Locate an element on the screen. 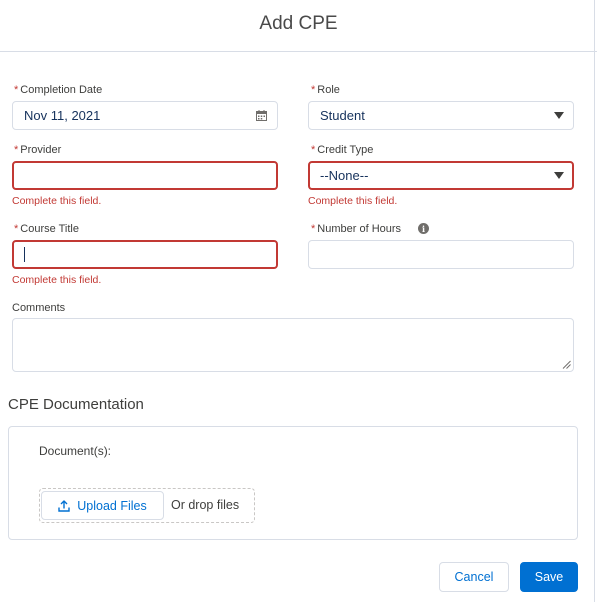 This screenshot has height=602, width=597. credit-type-error: Complete this field. is located at coordinates (353, 201).